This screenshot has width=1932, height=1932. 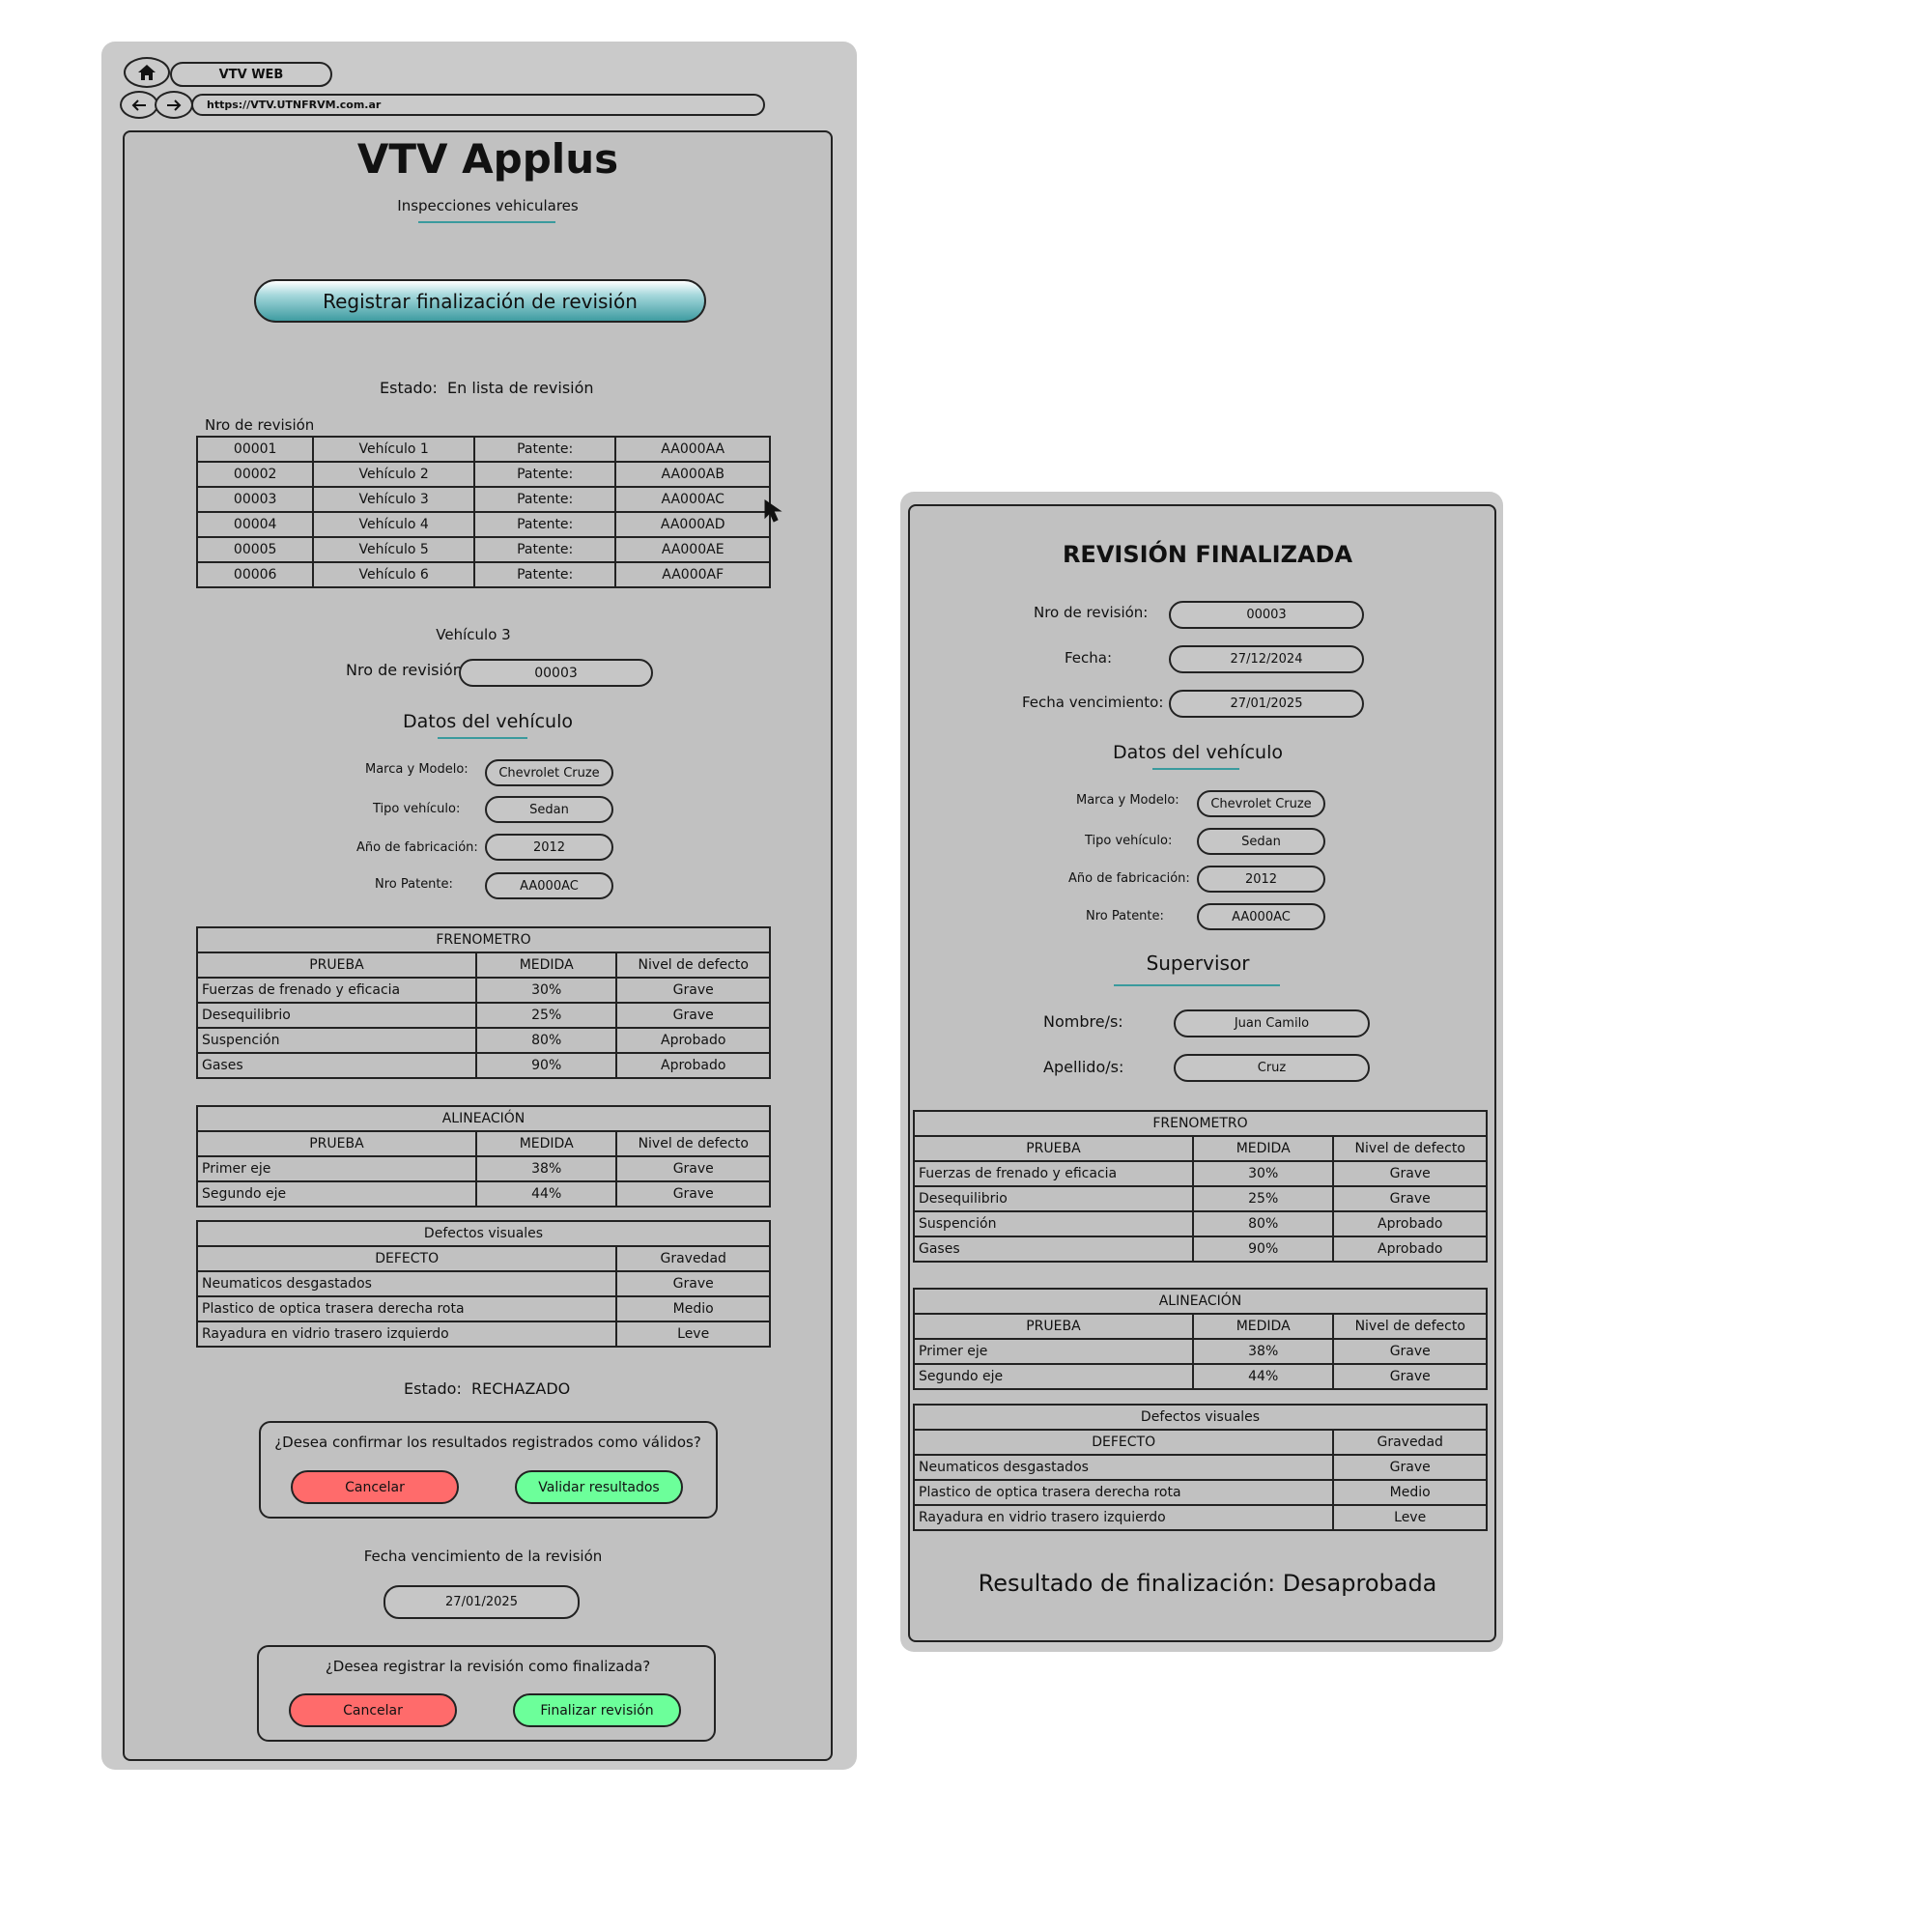 What do you see at coordinates (483, 1233) in the screenshot?
I see `defectos-title: Defectos visuales` at bounding box center [483, 1233].